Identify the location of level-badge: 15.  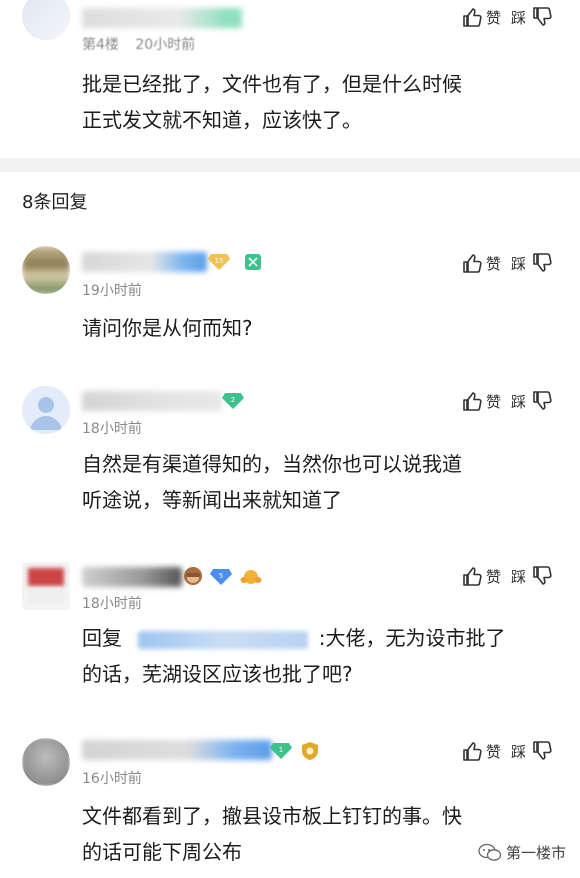
(219, 261).